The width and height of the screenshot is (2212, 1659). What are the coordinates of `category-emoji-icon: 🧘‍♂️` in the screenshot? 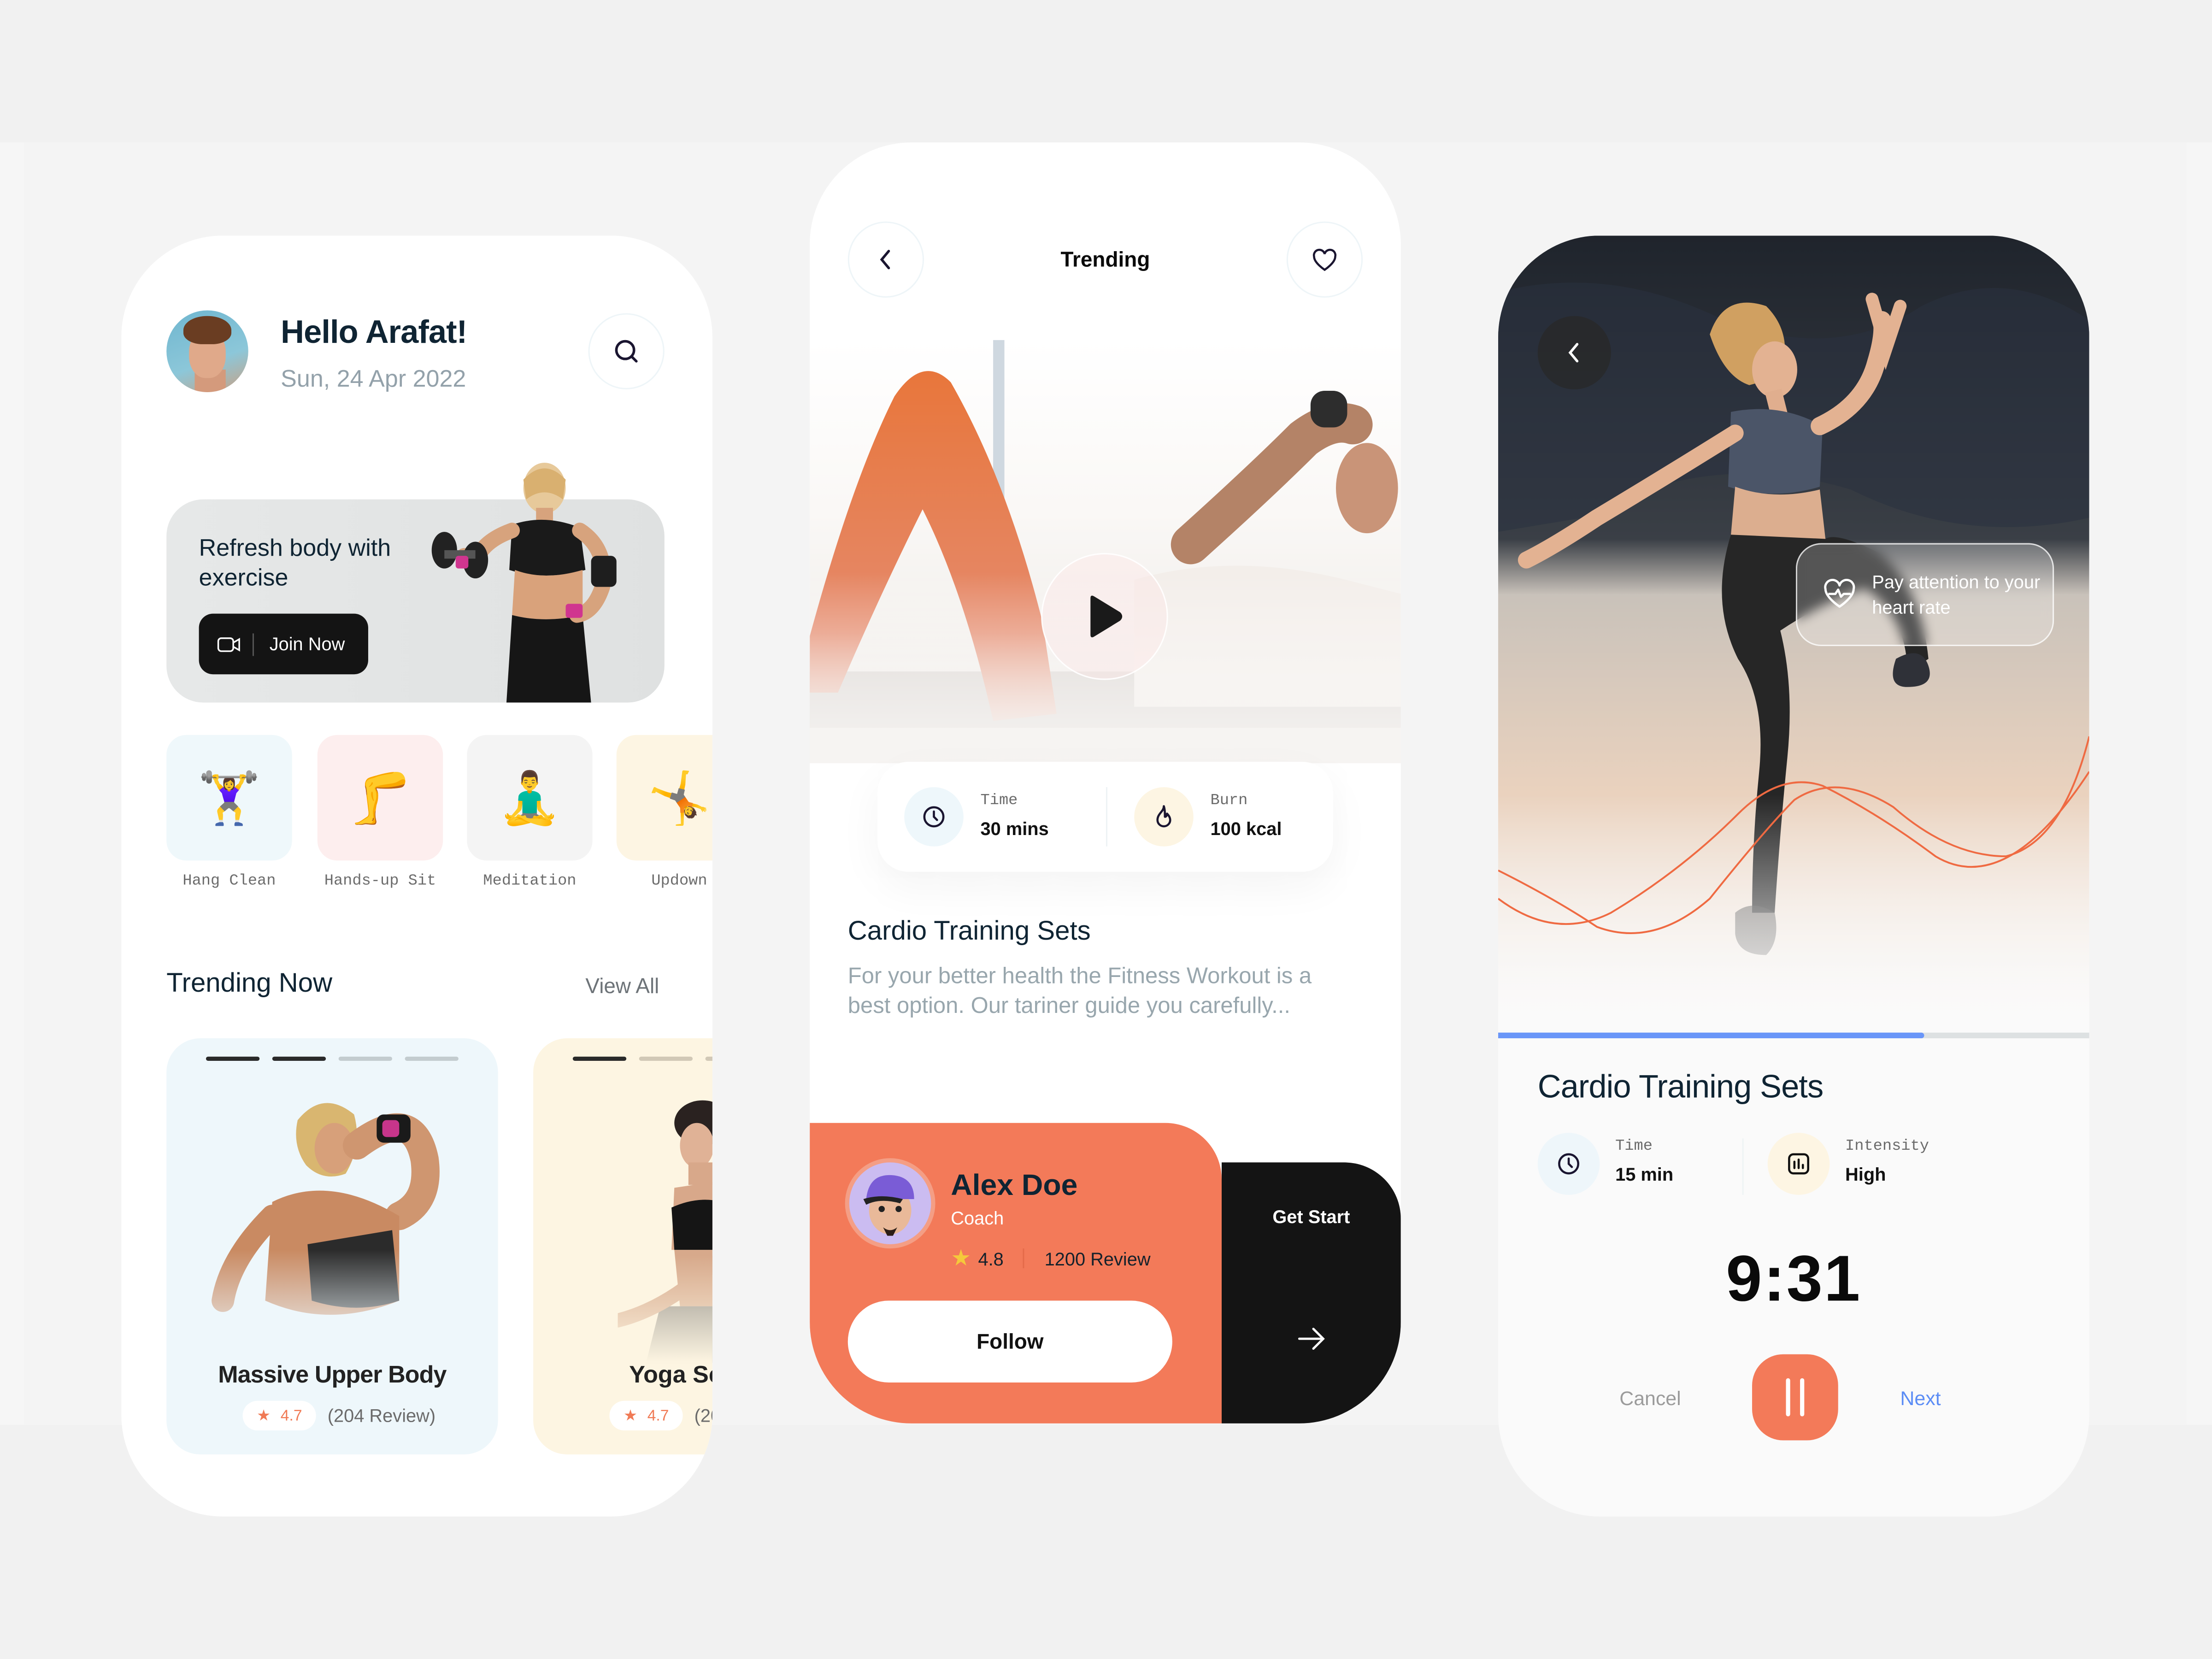 It's located at (530, 797).